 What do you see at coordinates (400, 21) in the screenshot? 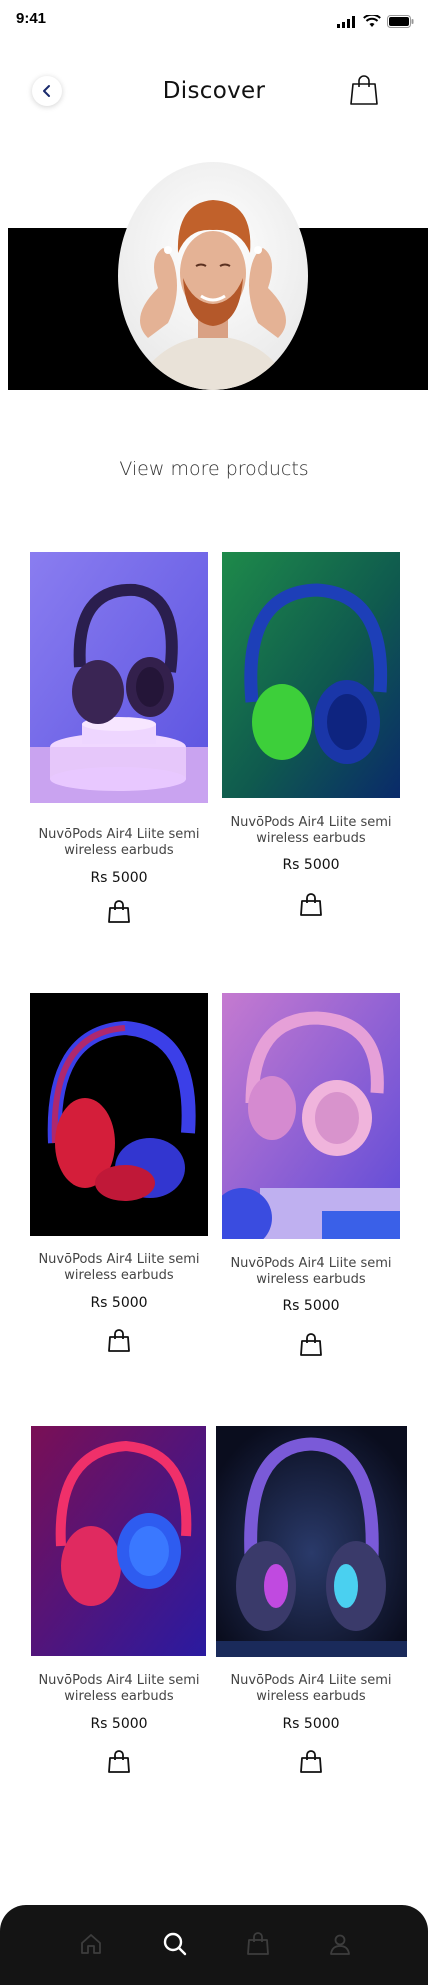
I see `battery-icon` at bounding box center [400, 21].